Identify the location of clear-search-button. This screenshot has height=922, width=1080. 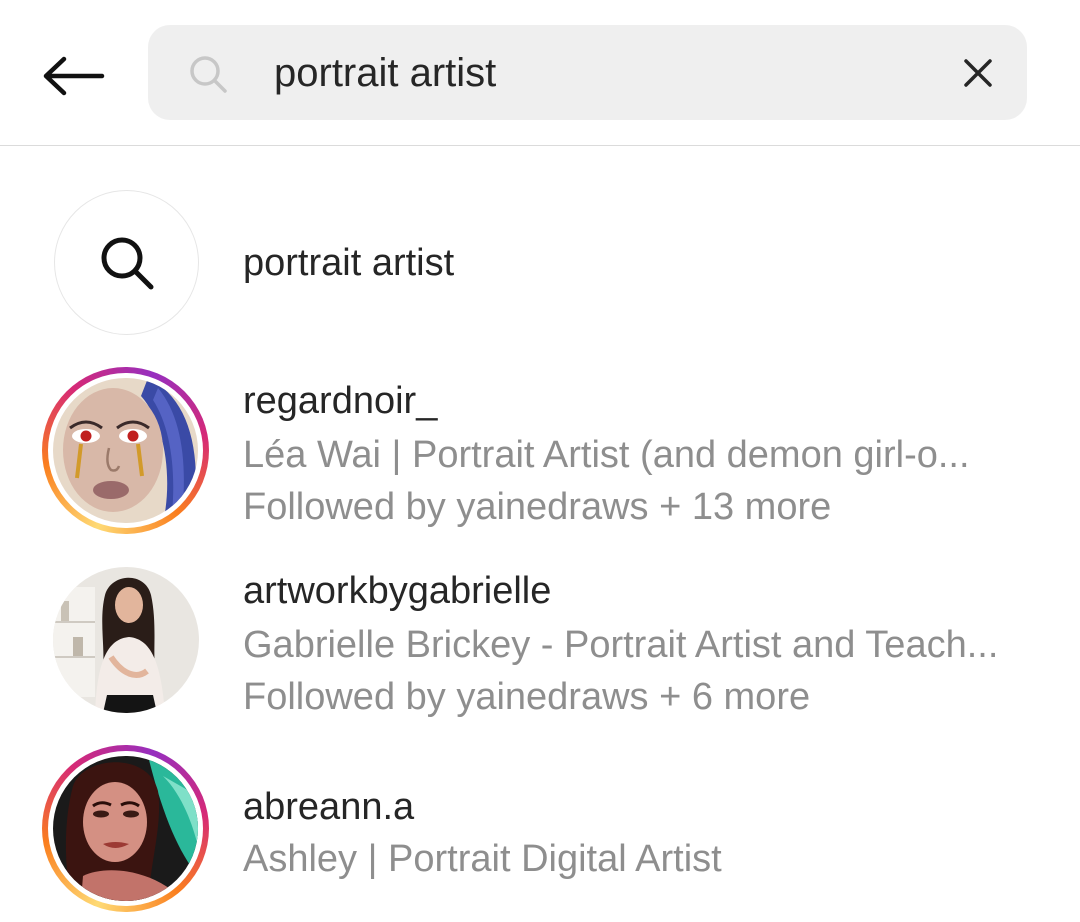
(978, 73).